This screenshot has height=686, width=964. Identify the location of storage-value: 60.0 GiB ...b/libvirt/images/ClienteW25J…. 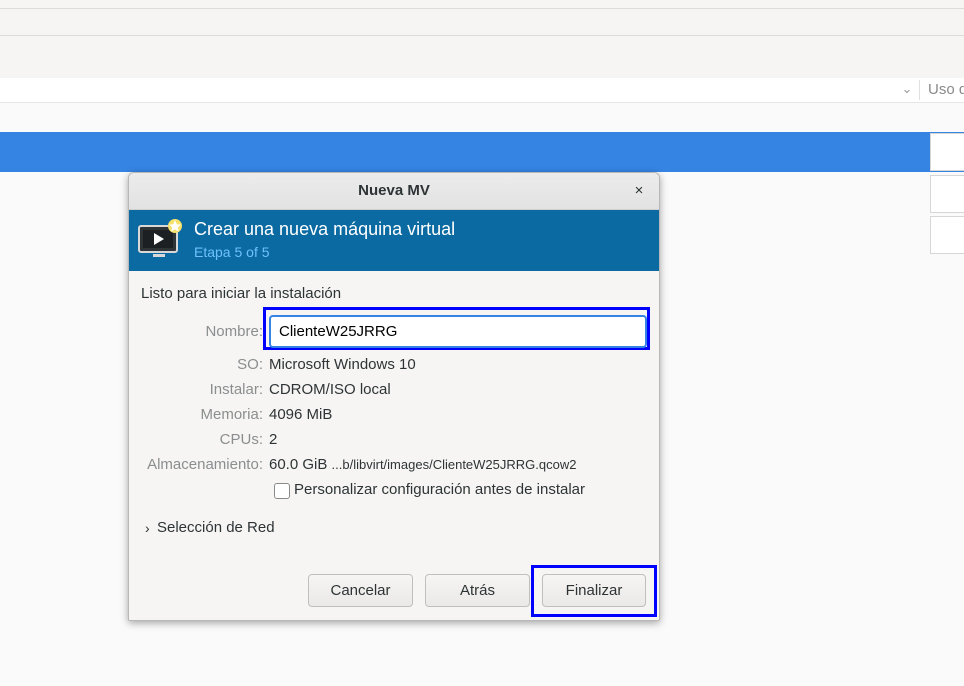
(422, 464).